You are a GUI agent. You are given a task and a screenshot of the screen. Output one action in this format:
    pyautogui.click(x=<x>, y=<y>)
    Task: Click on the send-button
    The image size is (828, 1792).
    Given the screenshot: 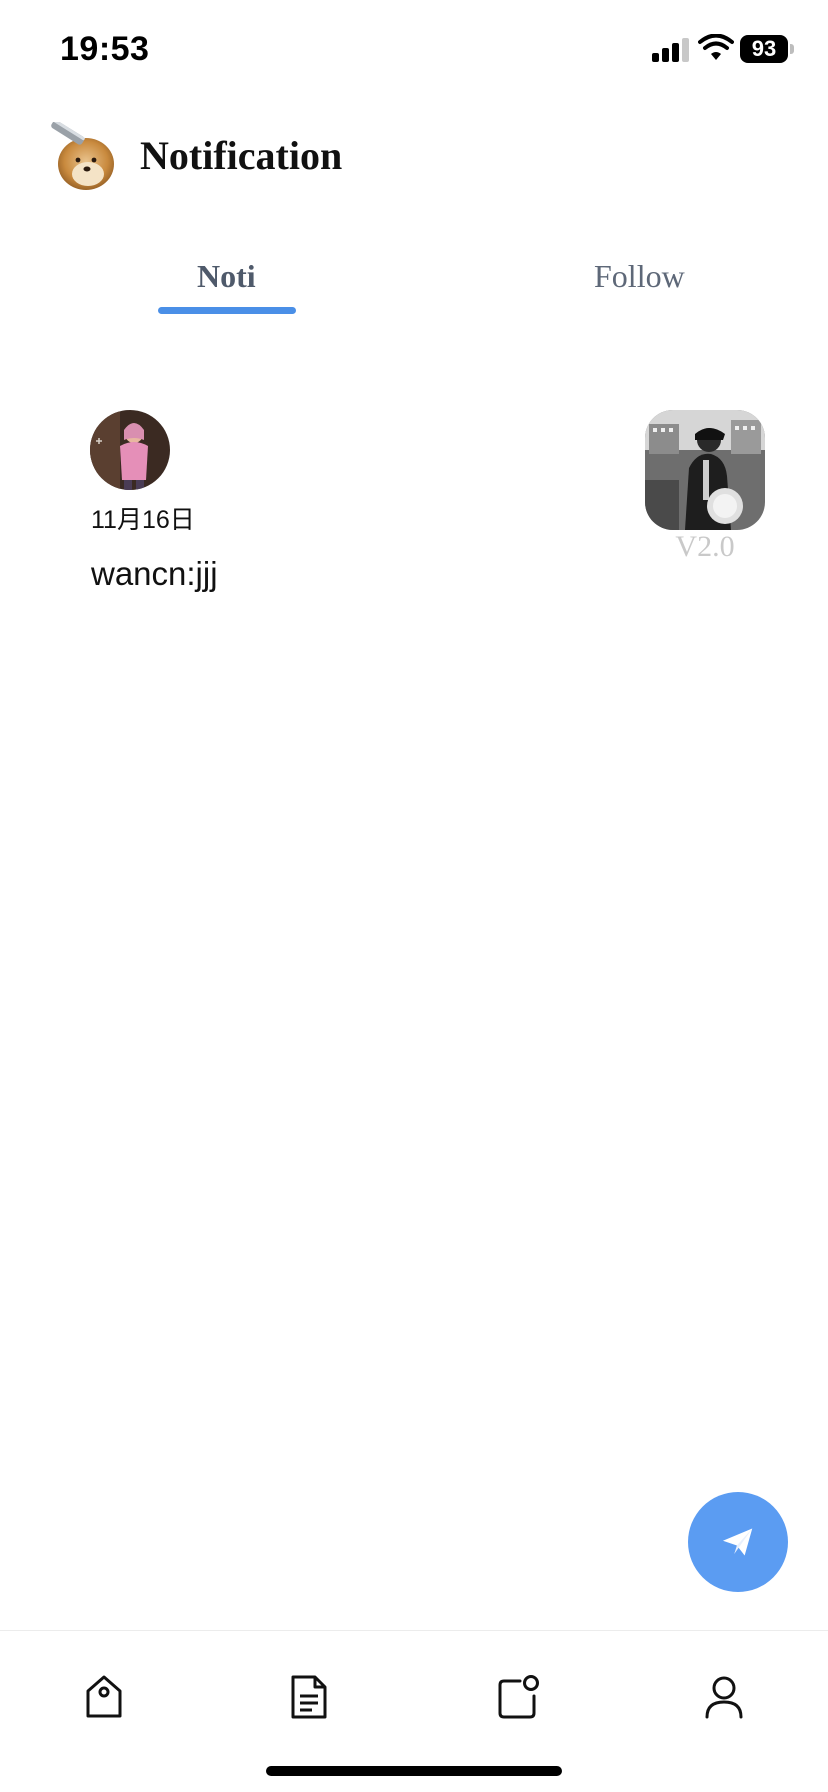 What is the action you would take?
    pyautogui.click(x=738, y=1542)
    